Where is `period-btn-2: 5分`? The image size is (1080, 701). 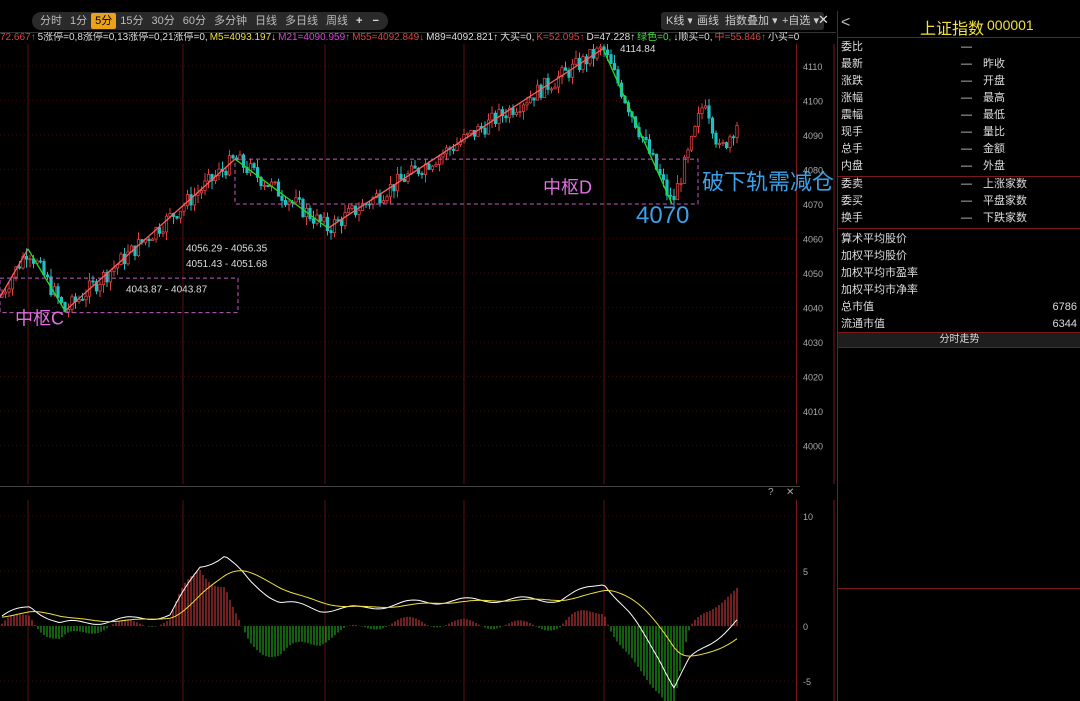
period-btn-2: 5分 is located at coordinates (104, 21).